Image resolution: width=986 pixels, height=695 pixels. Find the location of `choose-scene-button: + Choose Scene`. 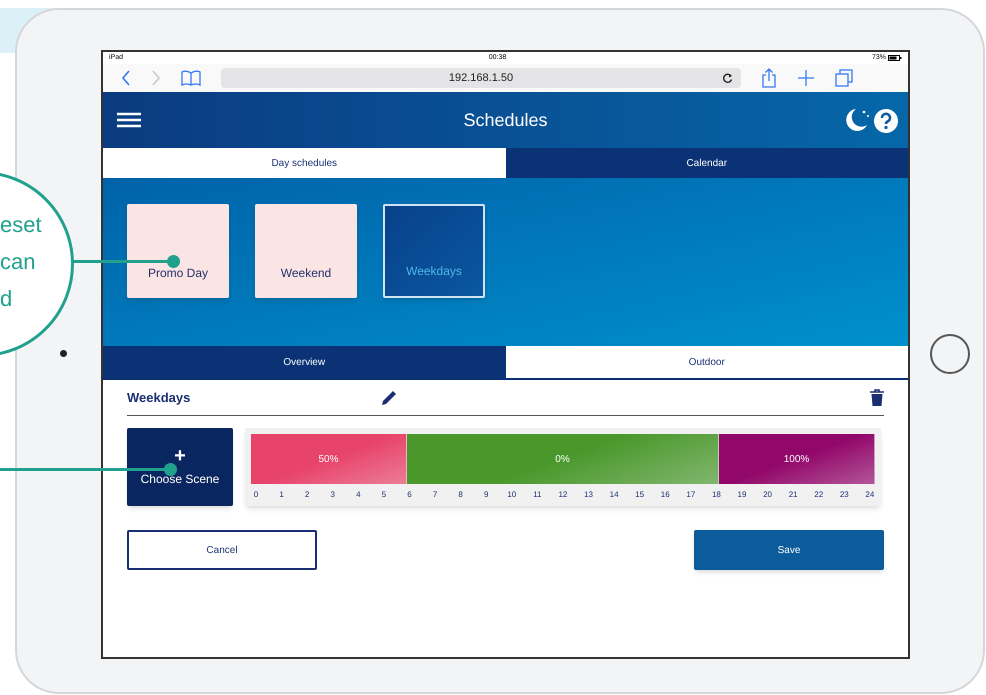

choose-scene-button: + Choose Scene is located at coordinates (180, 467).